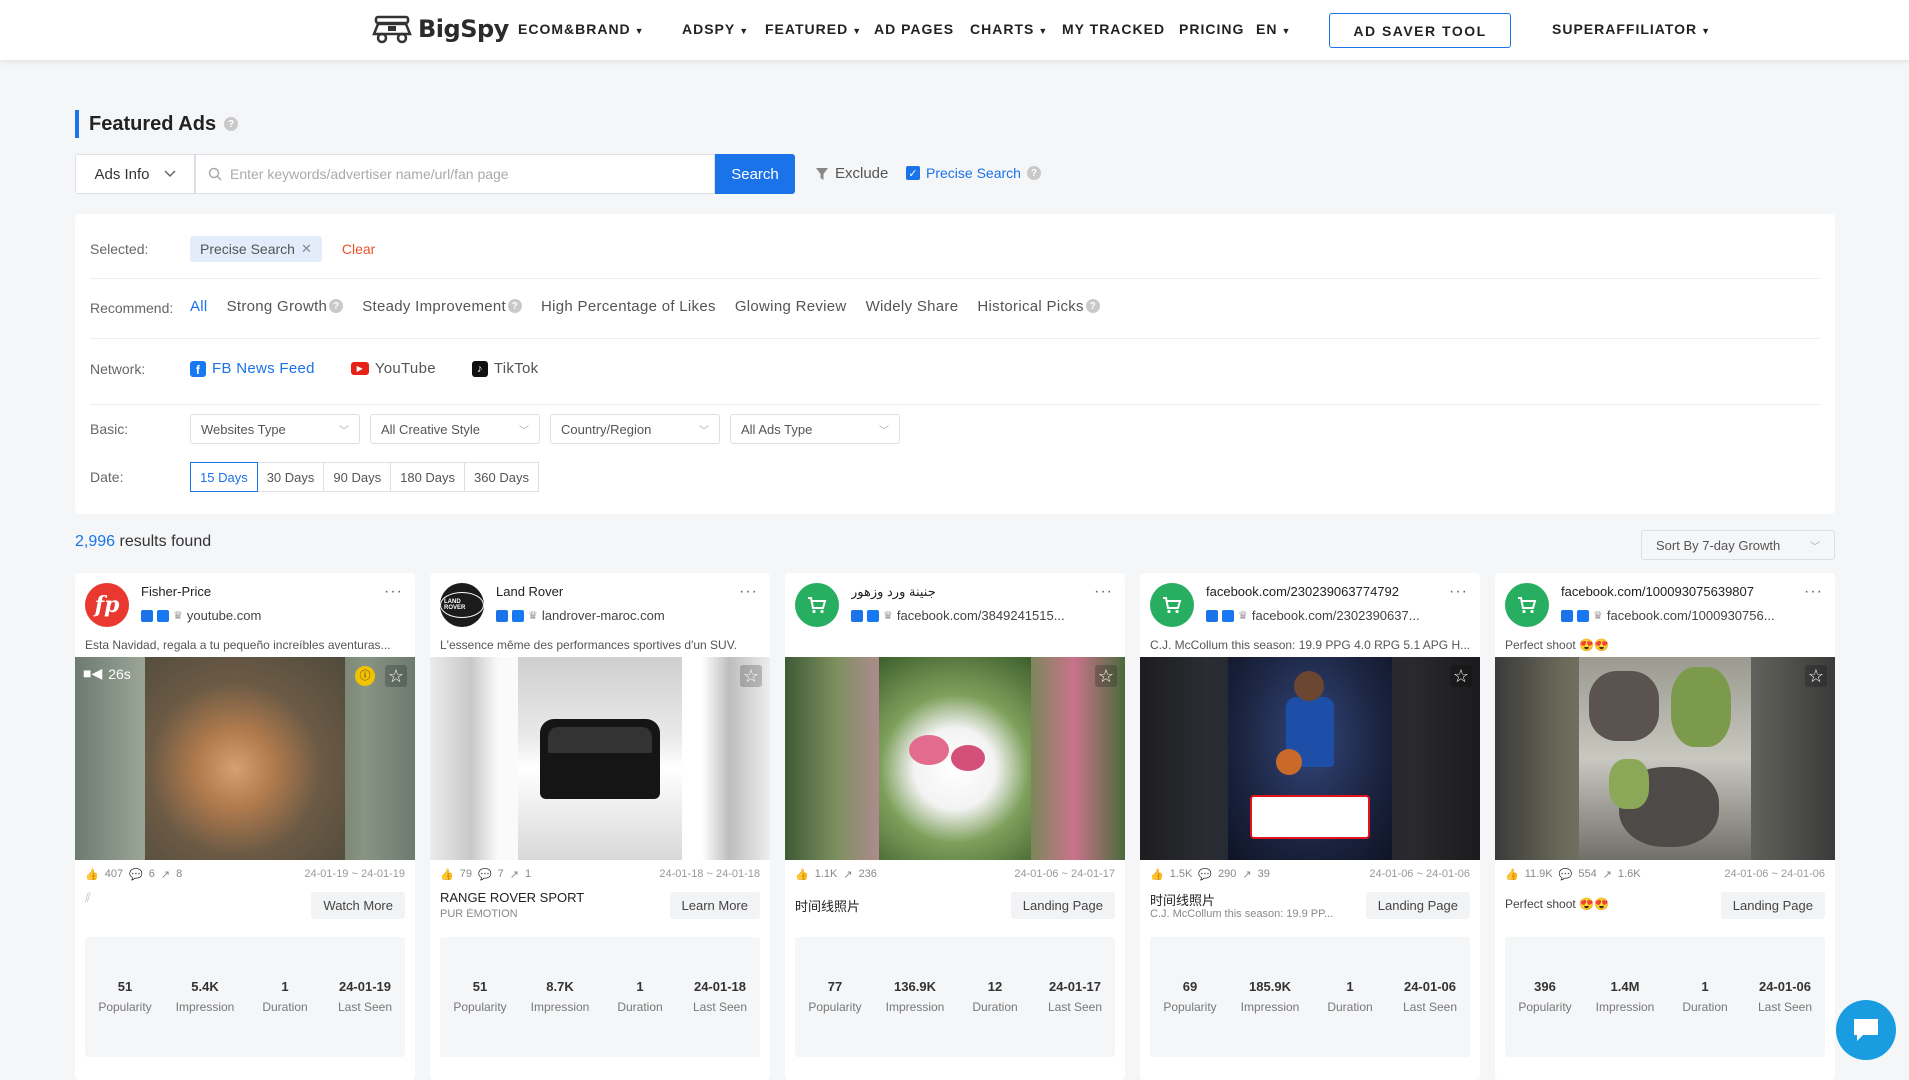 The image size is (1909, 1080). Describe the element at coordinates (560, 986) in the screenshot. I see `impression-value: 8.7K` at that location.